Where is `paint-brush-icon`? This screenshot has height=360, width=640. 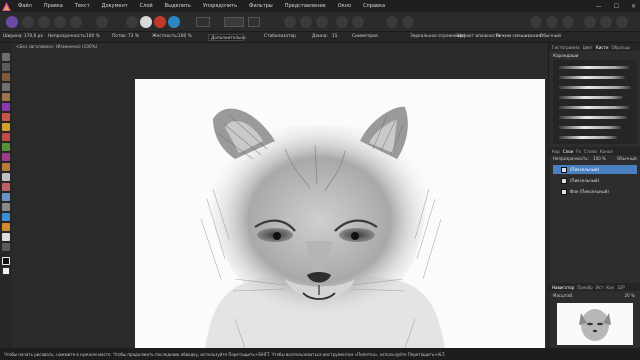
paint-brush-icon is located at coordinates (6, 127).